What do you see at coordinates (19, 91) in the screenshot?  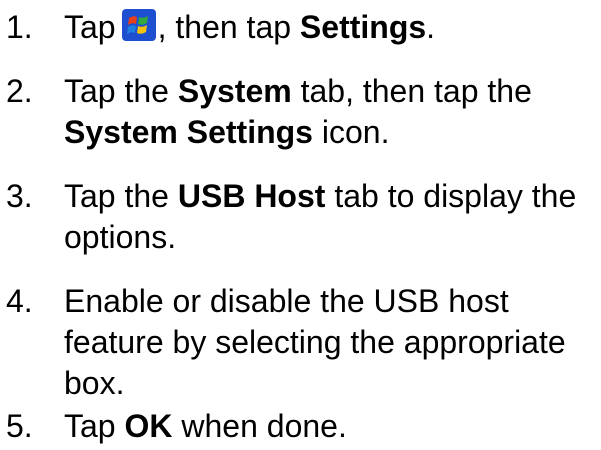 I see `step-number: 2.` at bounding box center [19, 91].